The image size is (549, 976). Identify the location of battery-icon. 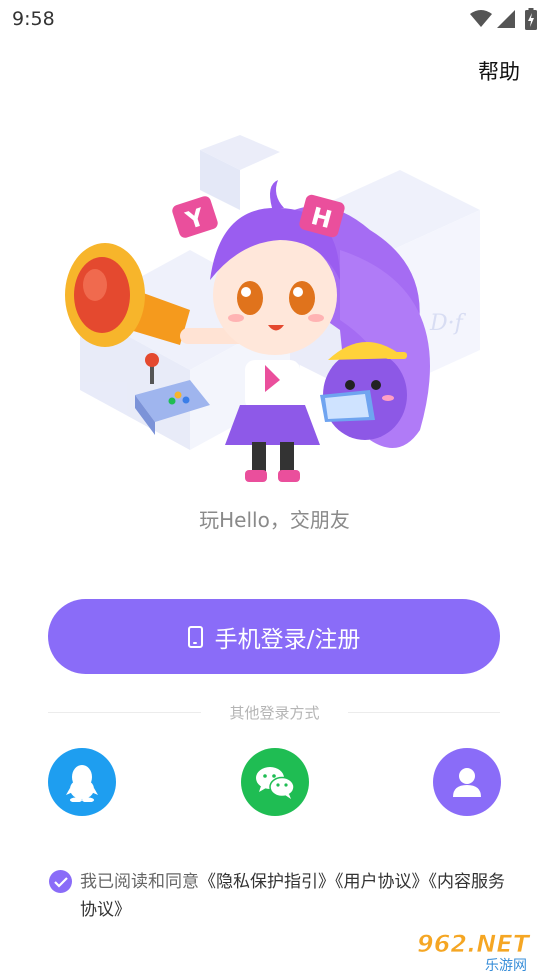
(531, 19).